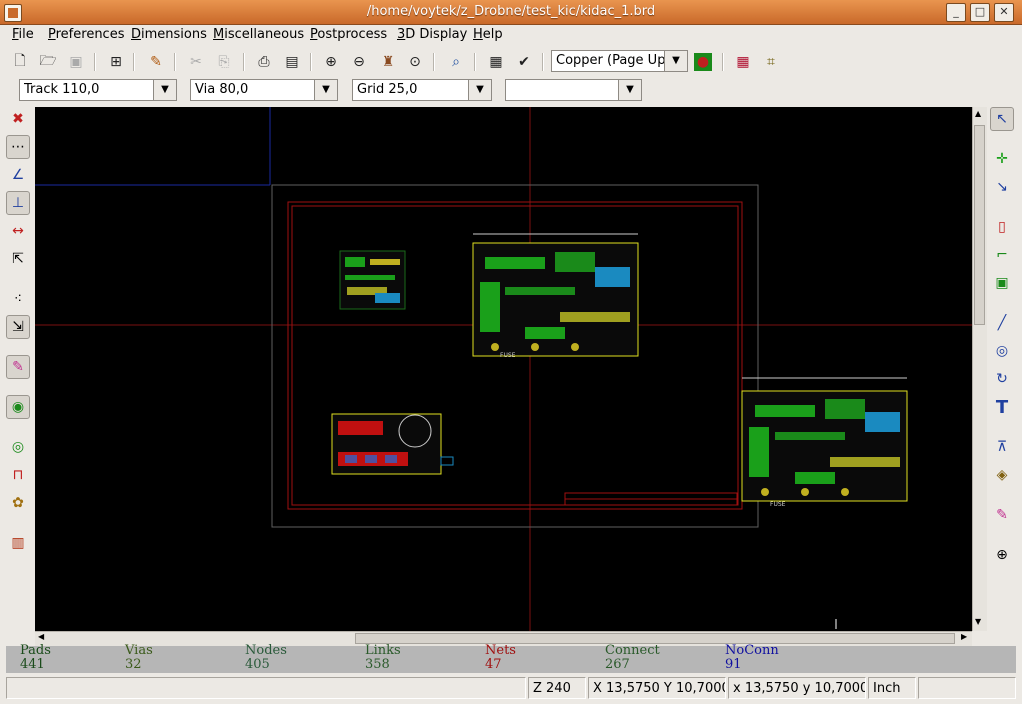  Describe the element at coordinates (524, 62) in the screenshot. I see `drc-icon: ✔` at that location.